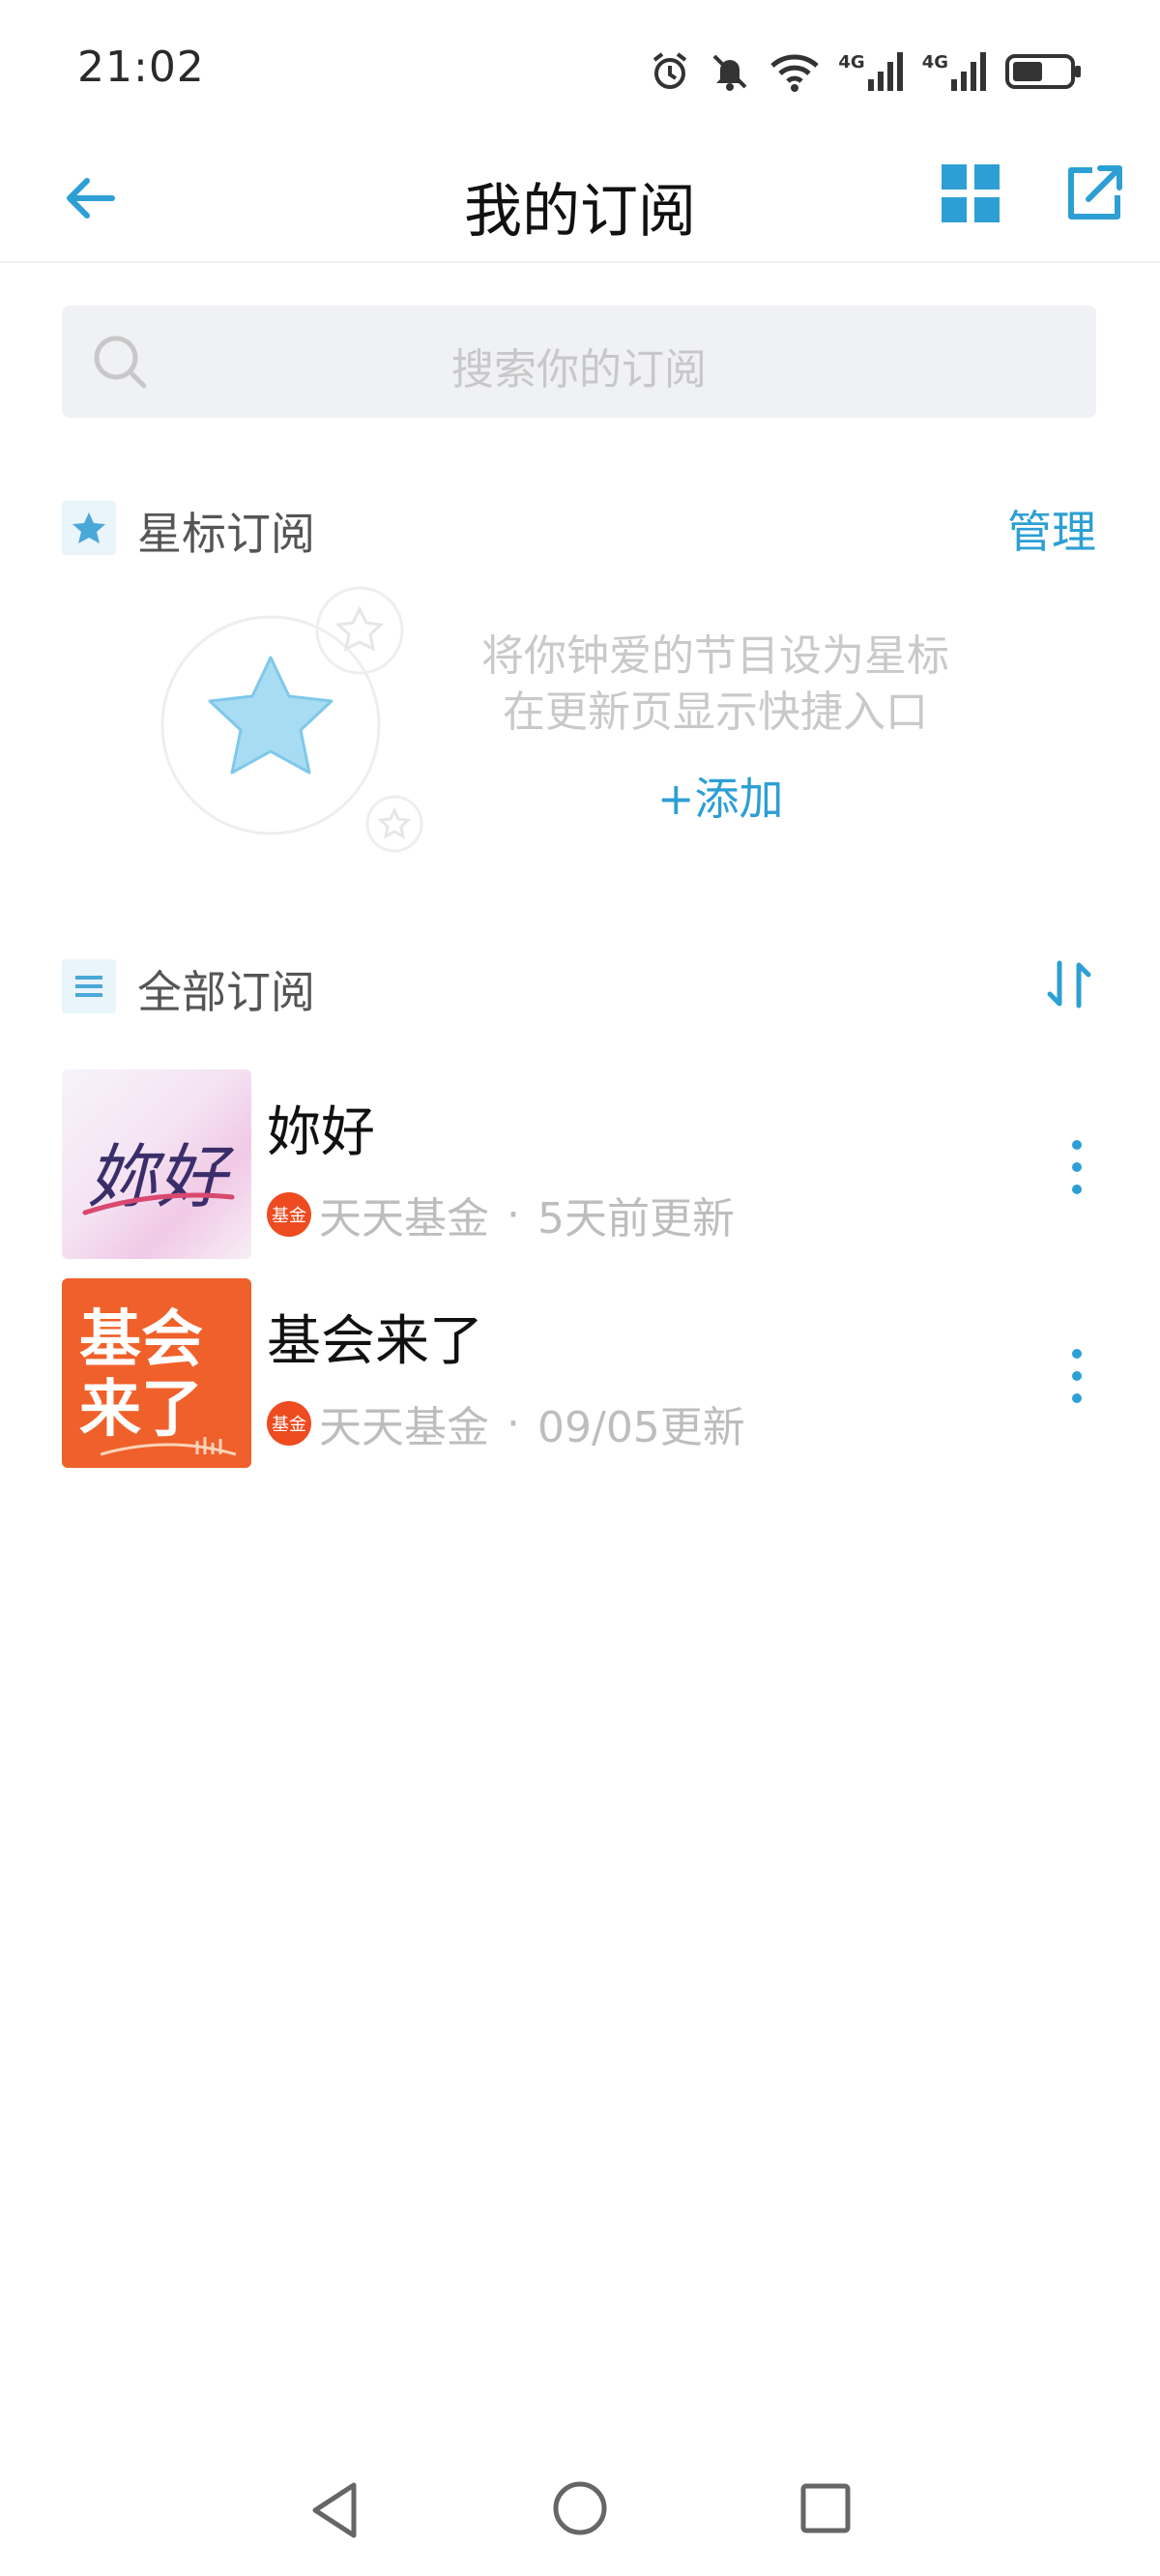 This screenshot has height=2576, width=1160. Describe the element at coordinates (729, 72) in the screenshot. I see `mute-icon` at that location.